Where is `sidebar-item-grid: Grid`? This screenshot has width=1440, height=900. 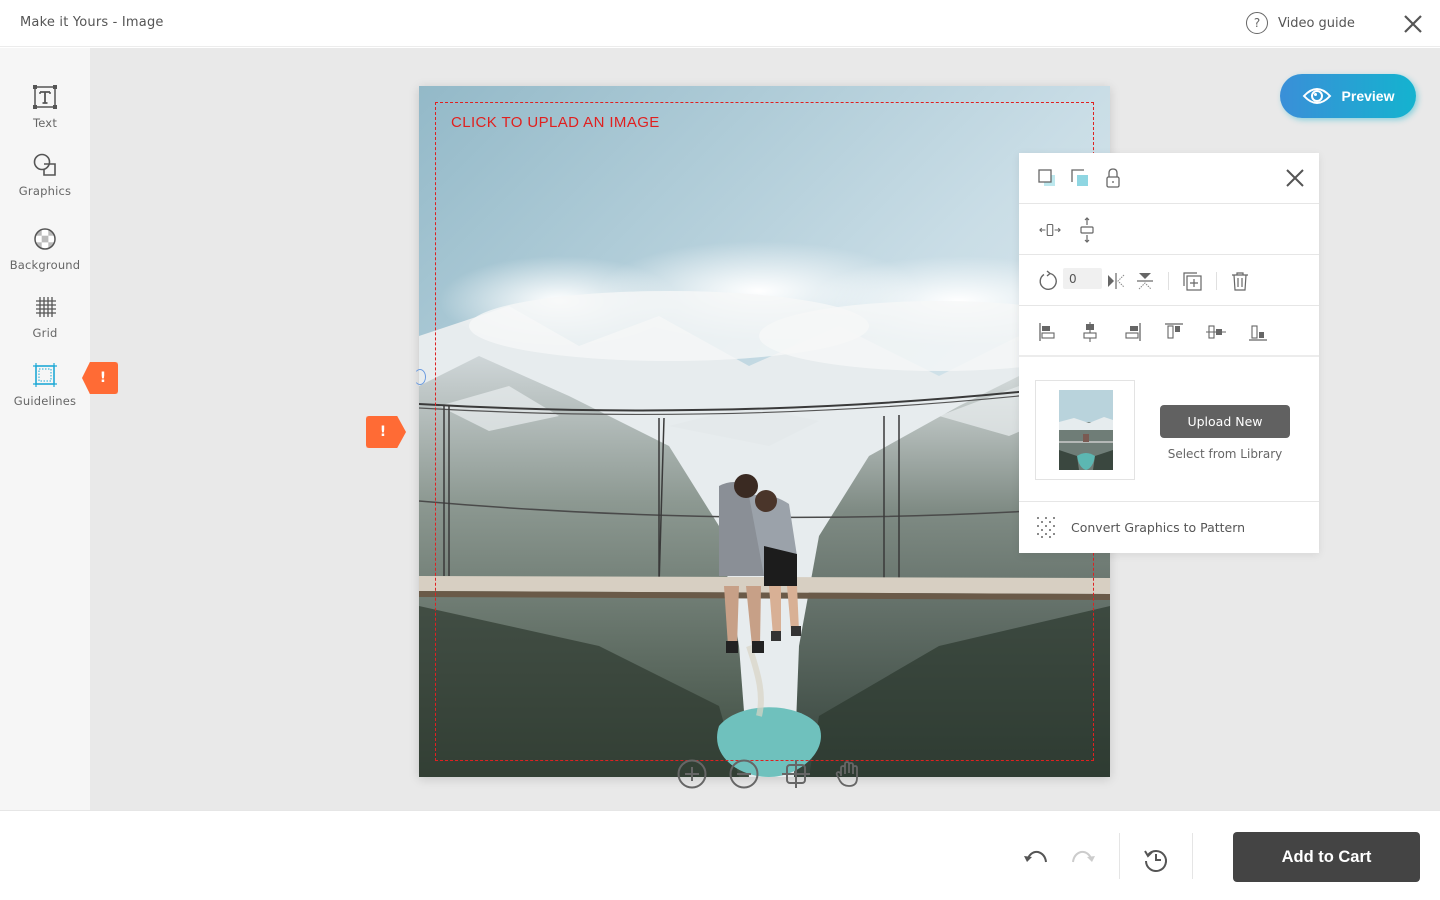 sidebar-item-grid: Grid is located at coordinates (45, 317).